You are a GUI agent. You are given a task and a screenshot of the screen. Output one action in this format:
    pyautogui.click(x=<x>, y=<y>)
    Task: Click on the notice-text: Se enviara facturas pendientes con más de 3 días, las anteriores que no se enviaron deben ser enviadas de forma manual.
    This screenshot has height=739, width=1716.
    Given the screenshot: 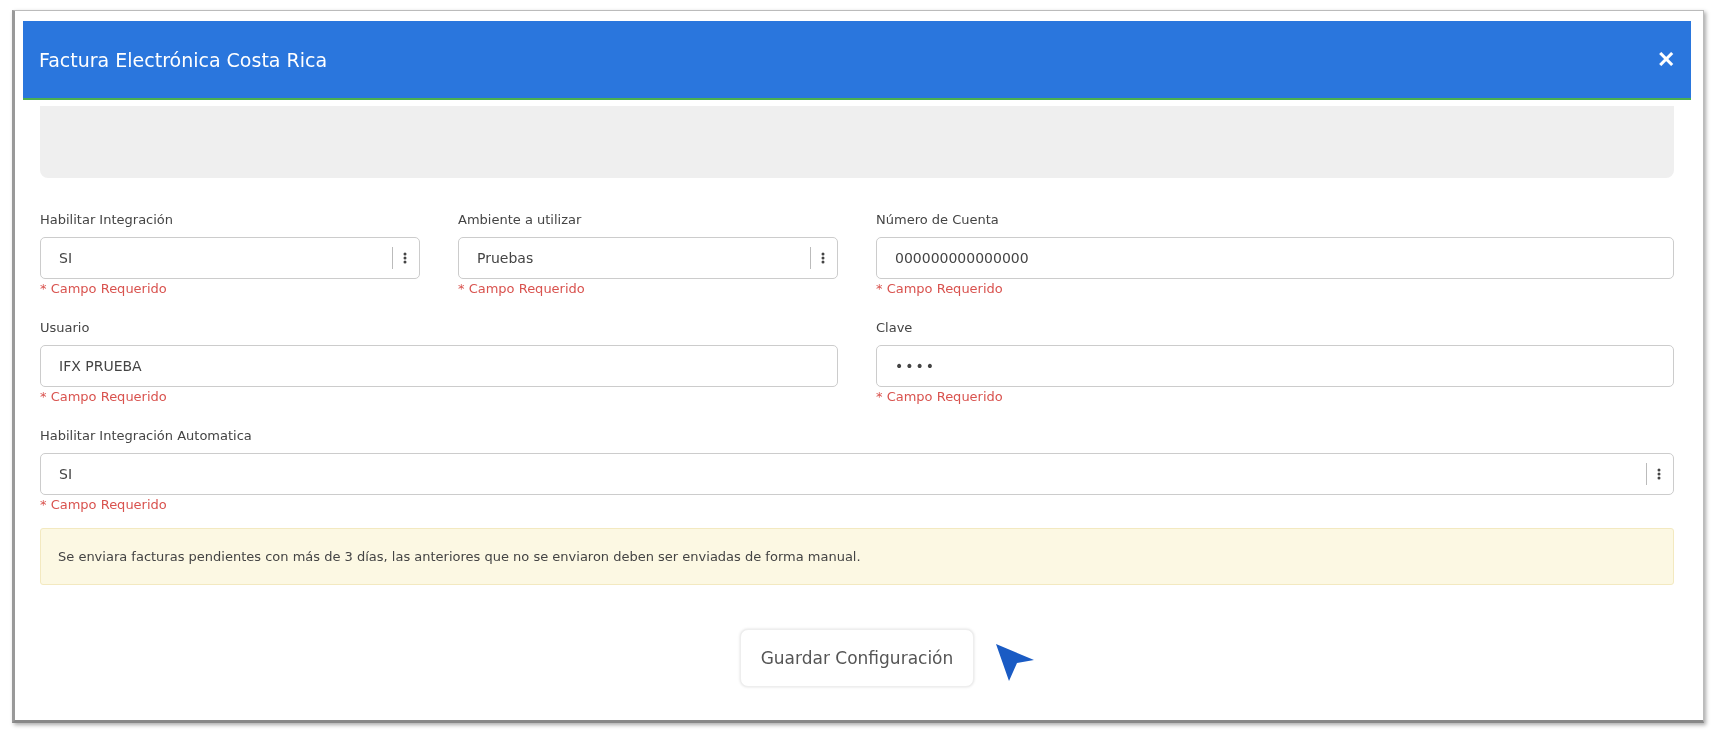 What is the action you would take?
    pyautogui.click(x=857, y=556)
    